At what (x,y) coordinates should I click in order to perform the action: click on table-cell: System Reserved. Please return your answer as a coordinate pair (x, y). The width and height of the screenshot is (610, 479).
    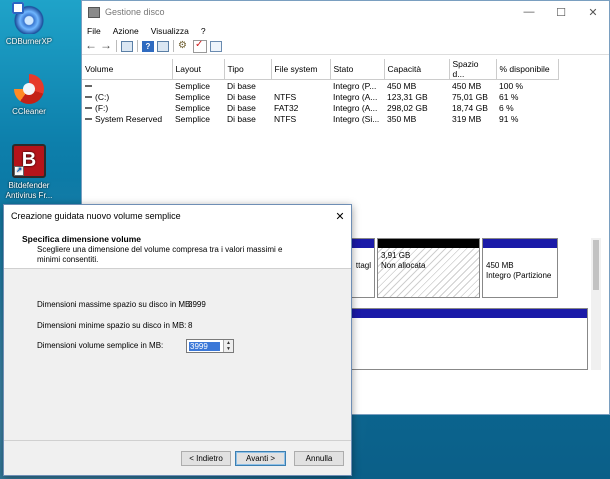
    Looking at the image, I should click on (129, 118).